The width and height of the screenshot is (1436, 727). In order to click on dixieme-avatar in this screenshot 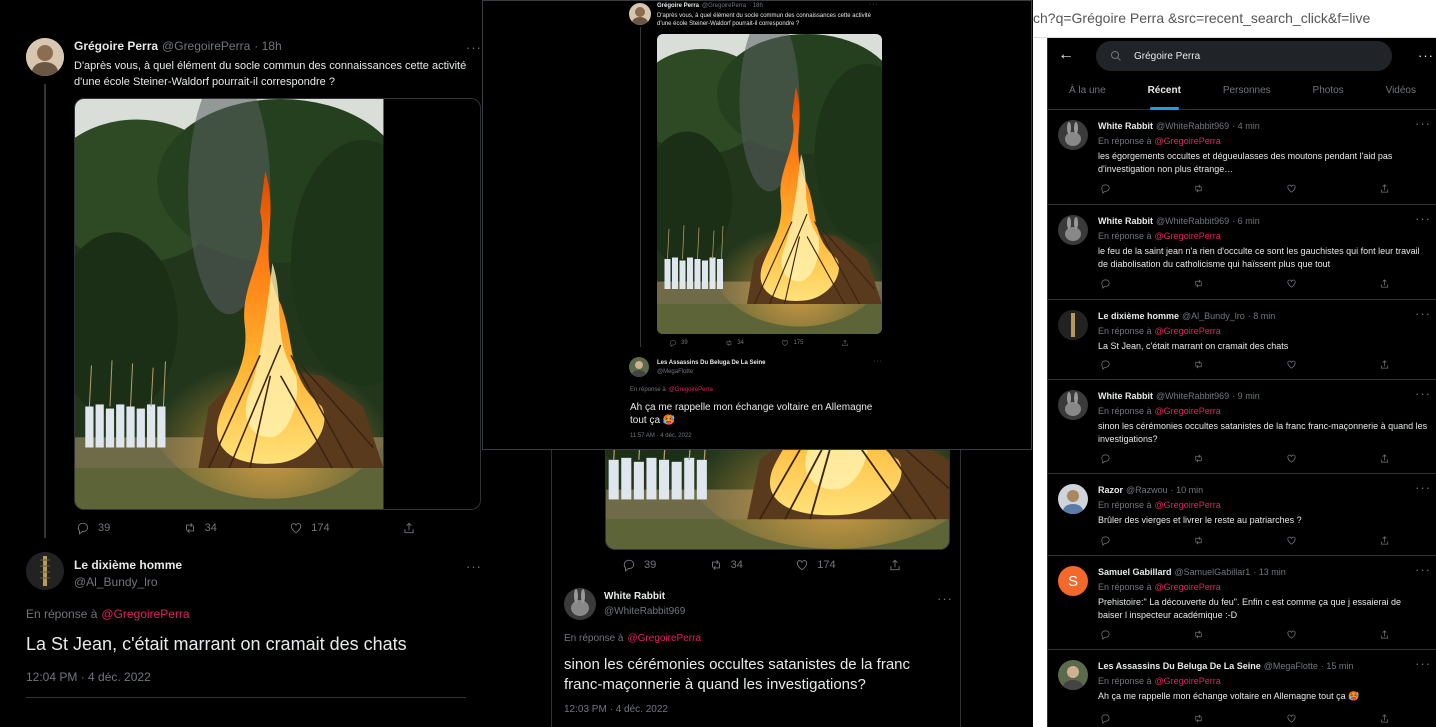, I will do `click(1073, 325)`.